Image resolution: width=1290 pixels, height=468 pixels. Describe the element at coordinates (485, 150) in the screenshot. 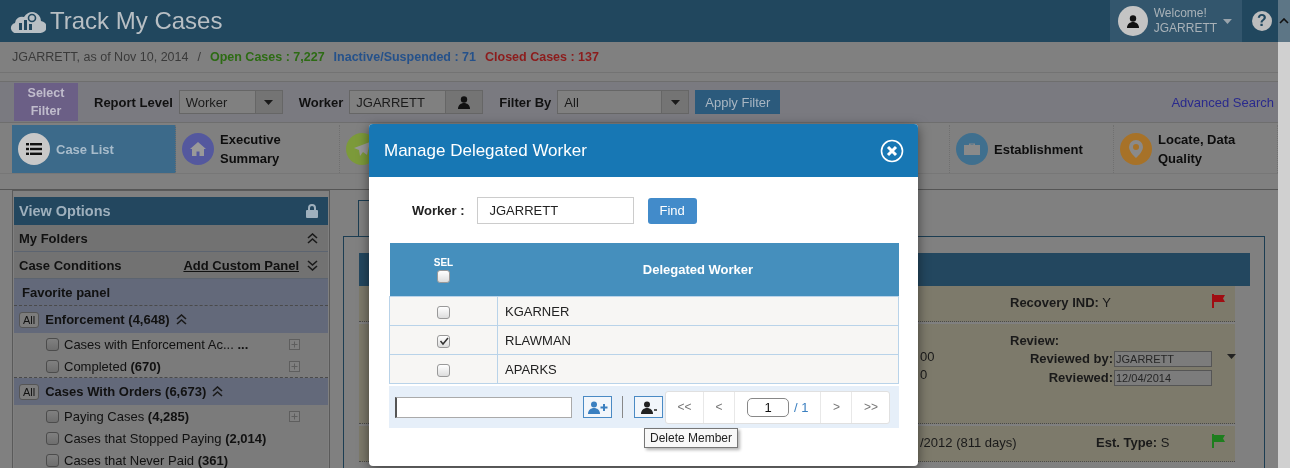

I see `modal-title: Manage Delegated Worker` at that location.